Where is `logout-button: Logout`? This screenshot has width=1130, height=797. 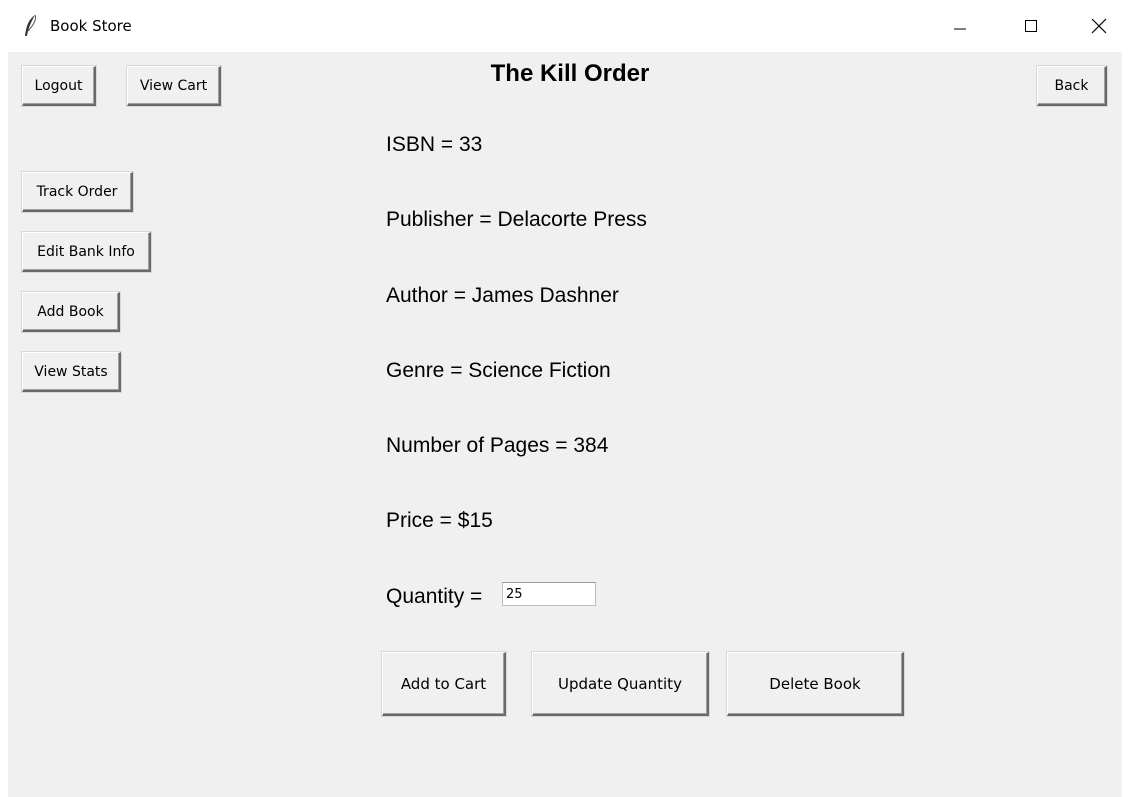 logout-button: Logout is located at coordinates (59, 86).